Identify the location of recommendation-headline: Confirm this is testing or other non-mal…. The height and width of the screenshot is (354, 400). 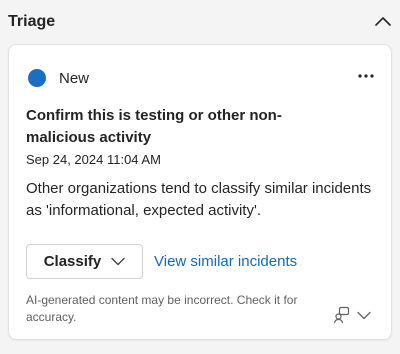
(154, 126).